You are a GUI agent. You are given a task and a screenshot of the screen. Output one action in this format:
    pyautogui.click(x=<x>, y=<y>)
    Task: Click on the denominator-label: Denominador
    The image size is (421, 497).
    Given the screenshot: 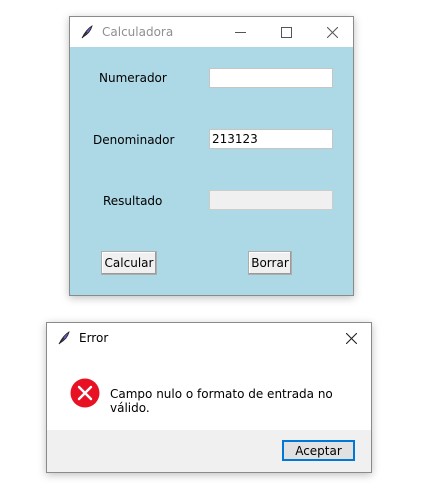 What is the action you would take?
    pyautogui.click(x=134, y=140)
    